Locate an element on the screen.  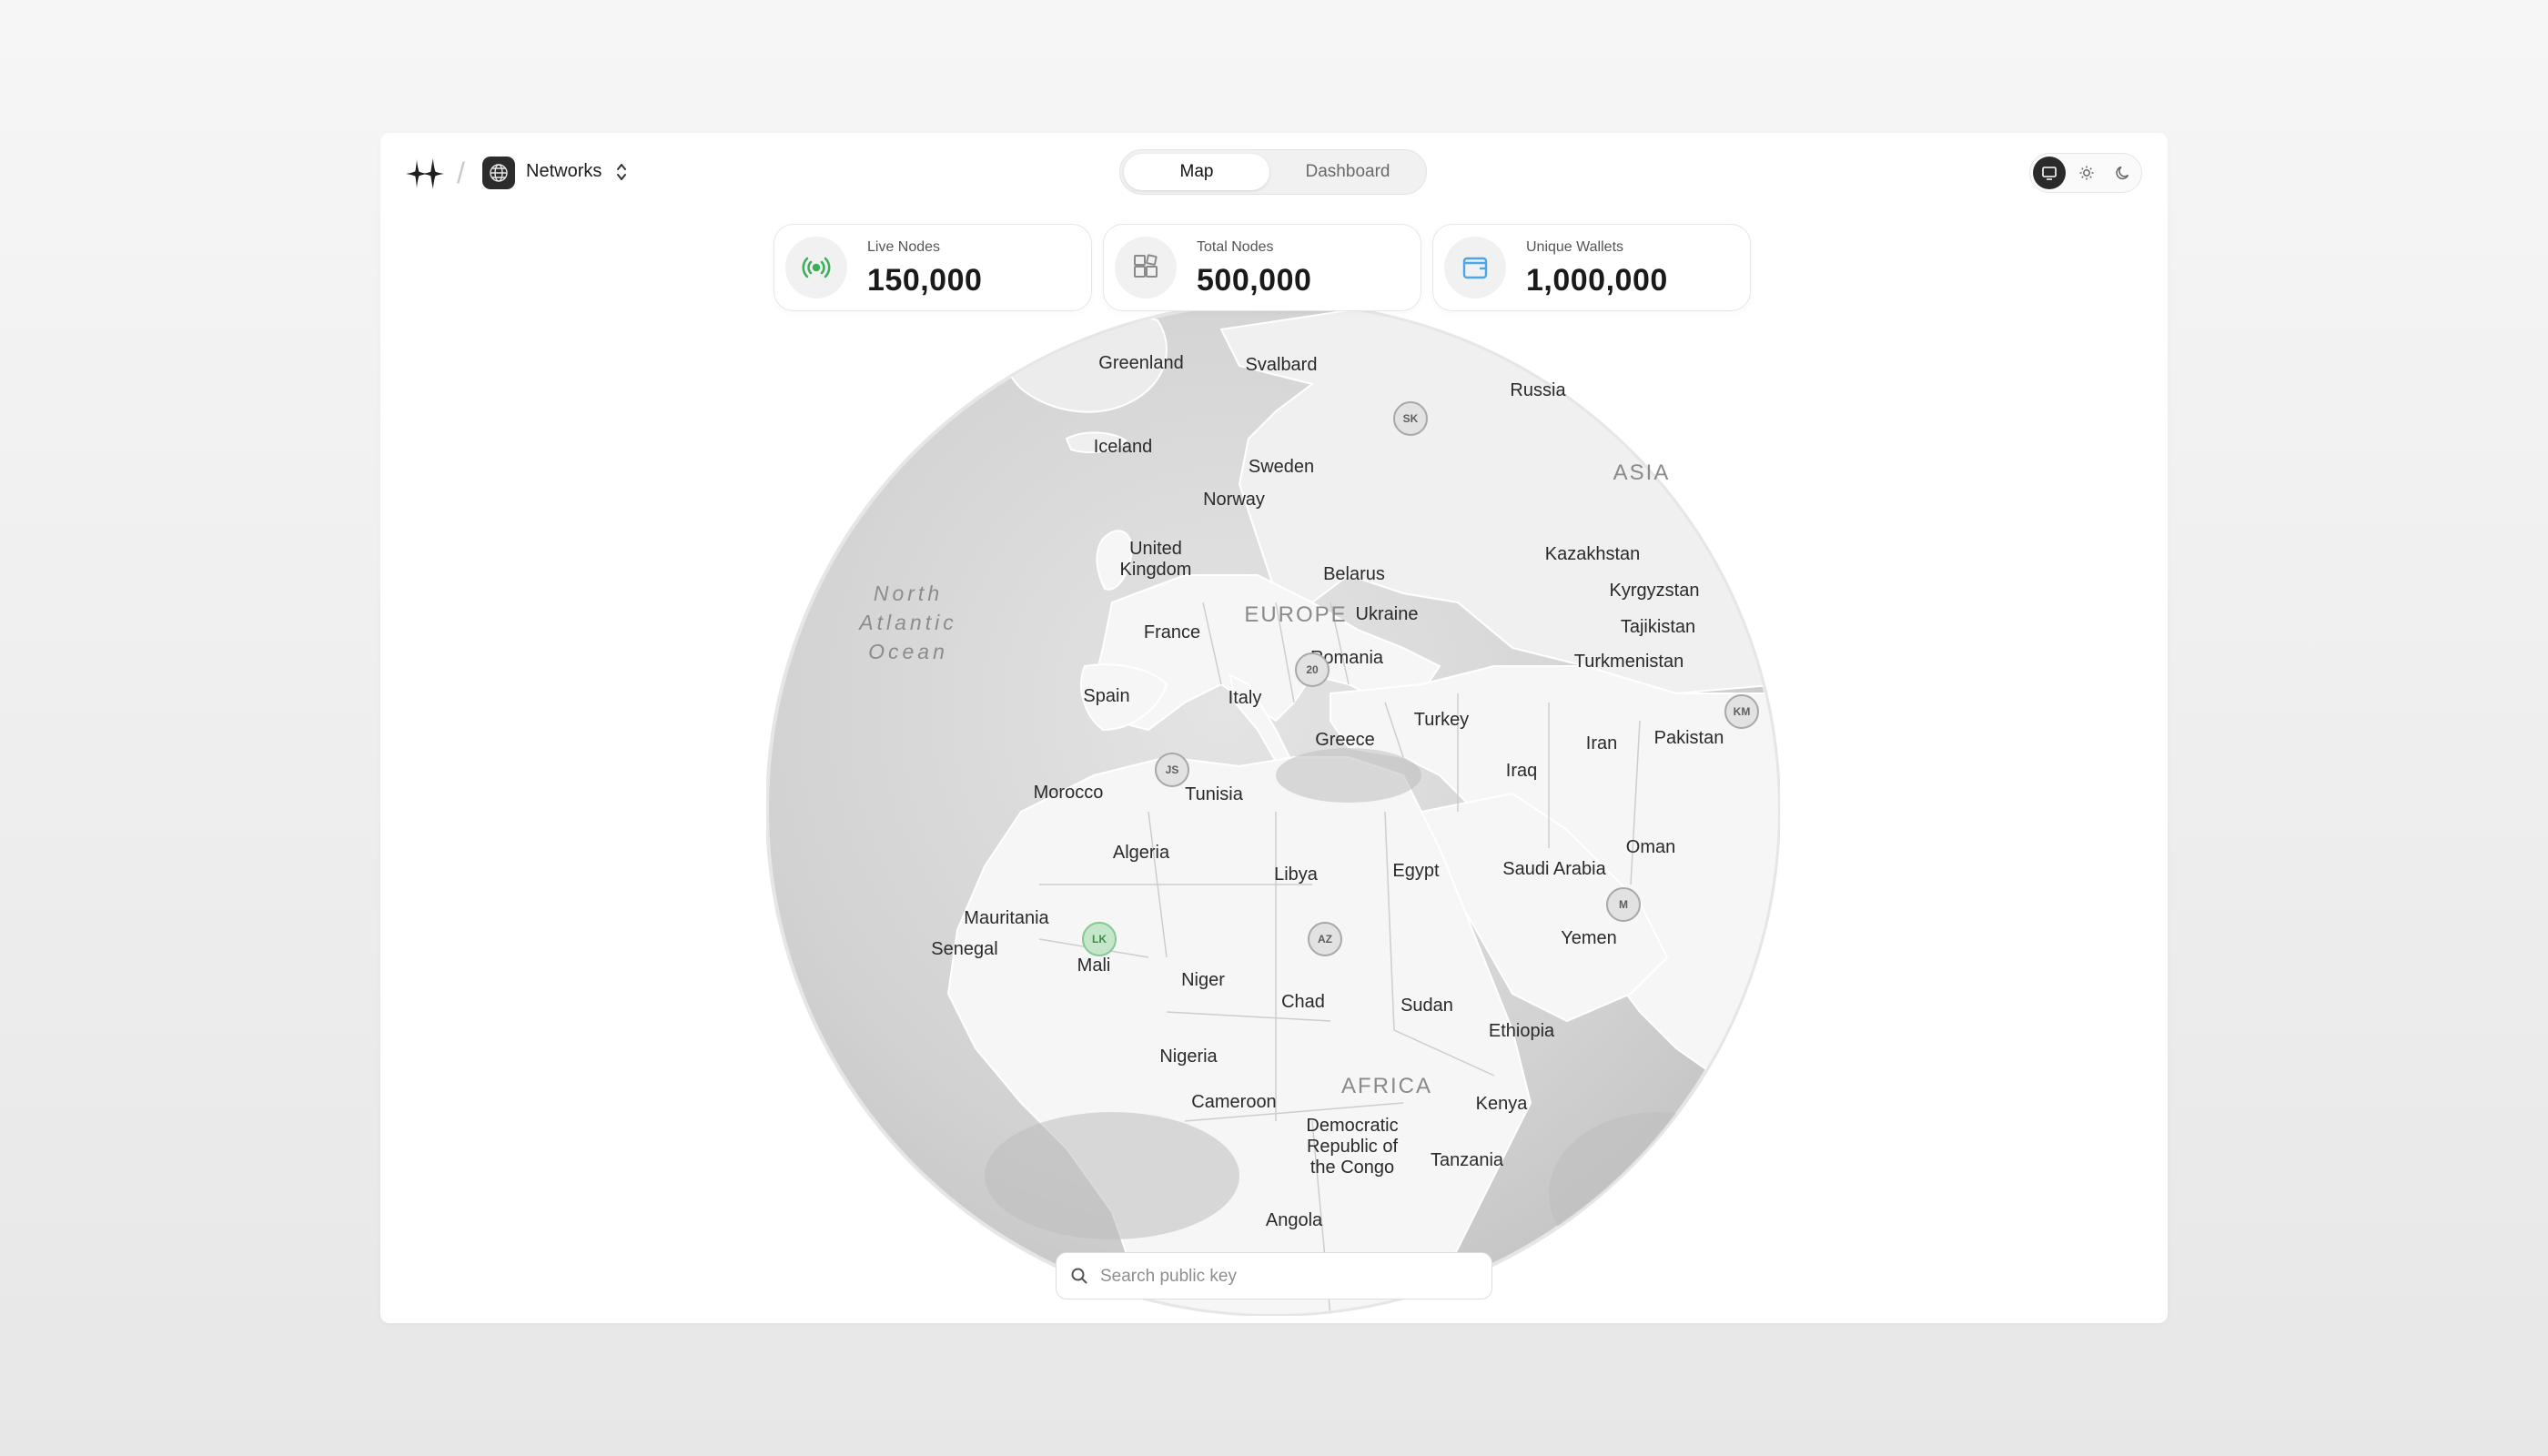
map-label-pakistan: Pakistan is located at coordinates (1689, 738).